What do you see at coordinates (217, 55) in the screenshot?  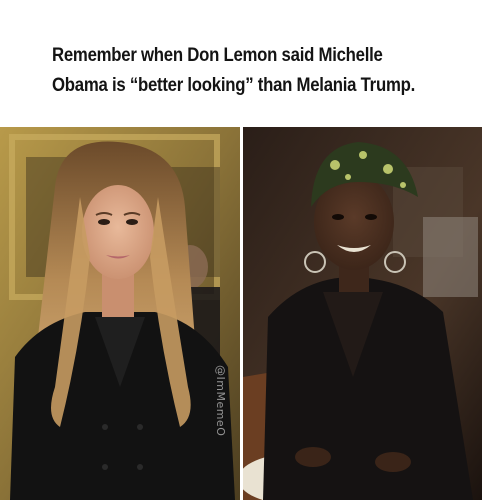 I see `caption-line-1: Remember when Don Lemon said Michelle` at bounding box center [217, 55].